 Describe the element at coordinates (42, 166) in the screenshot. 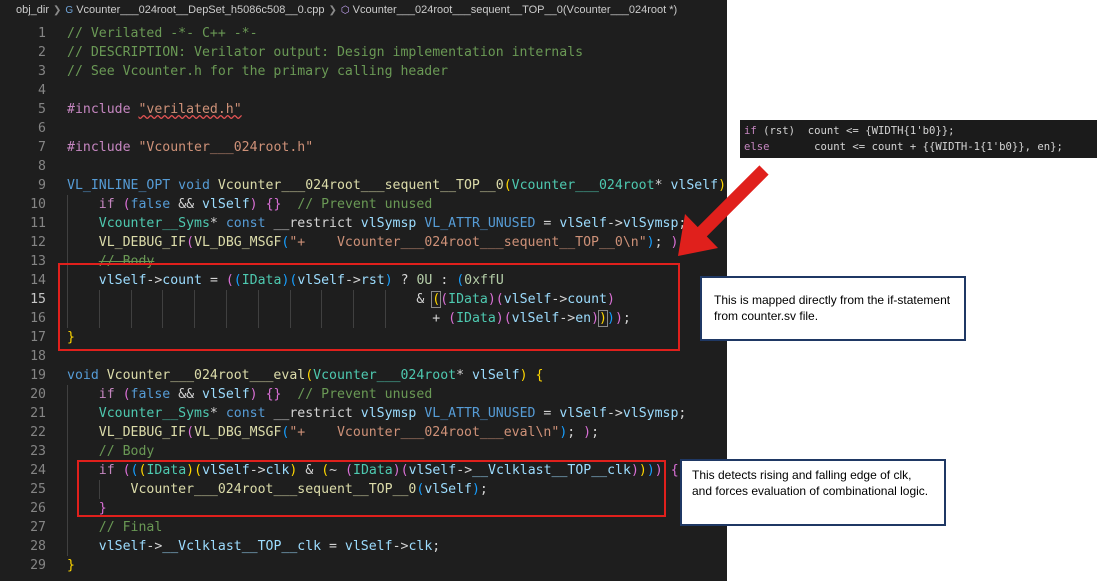

I see `line-number: 8` at that location.